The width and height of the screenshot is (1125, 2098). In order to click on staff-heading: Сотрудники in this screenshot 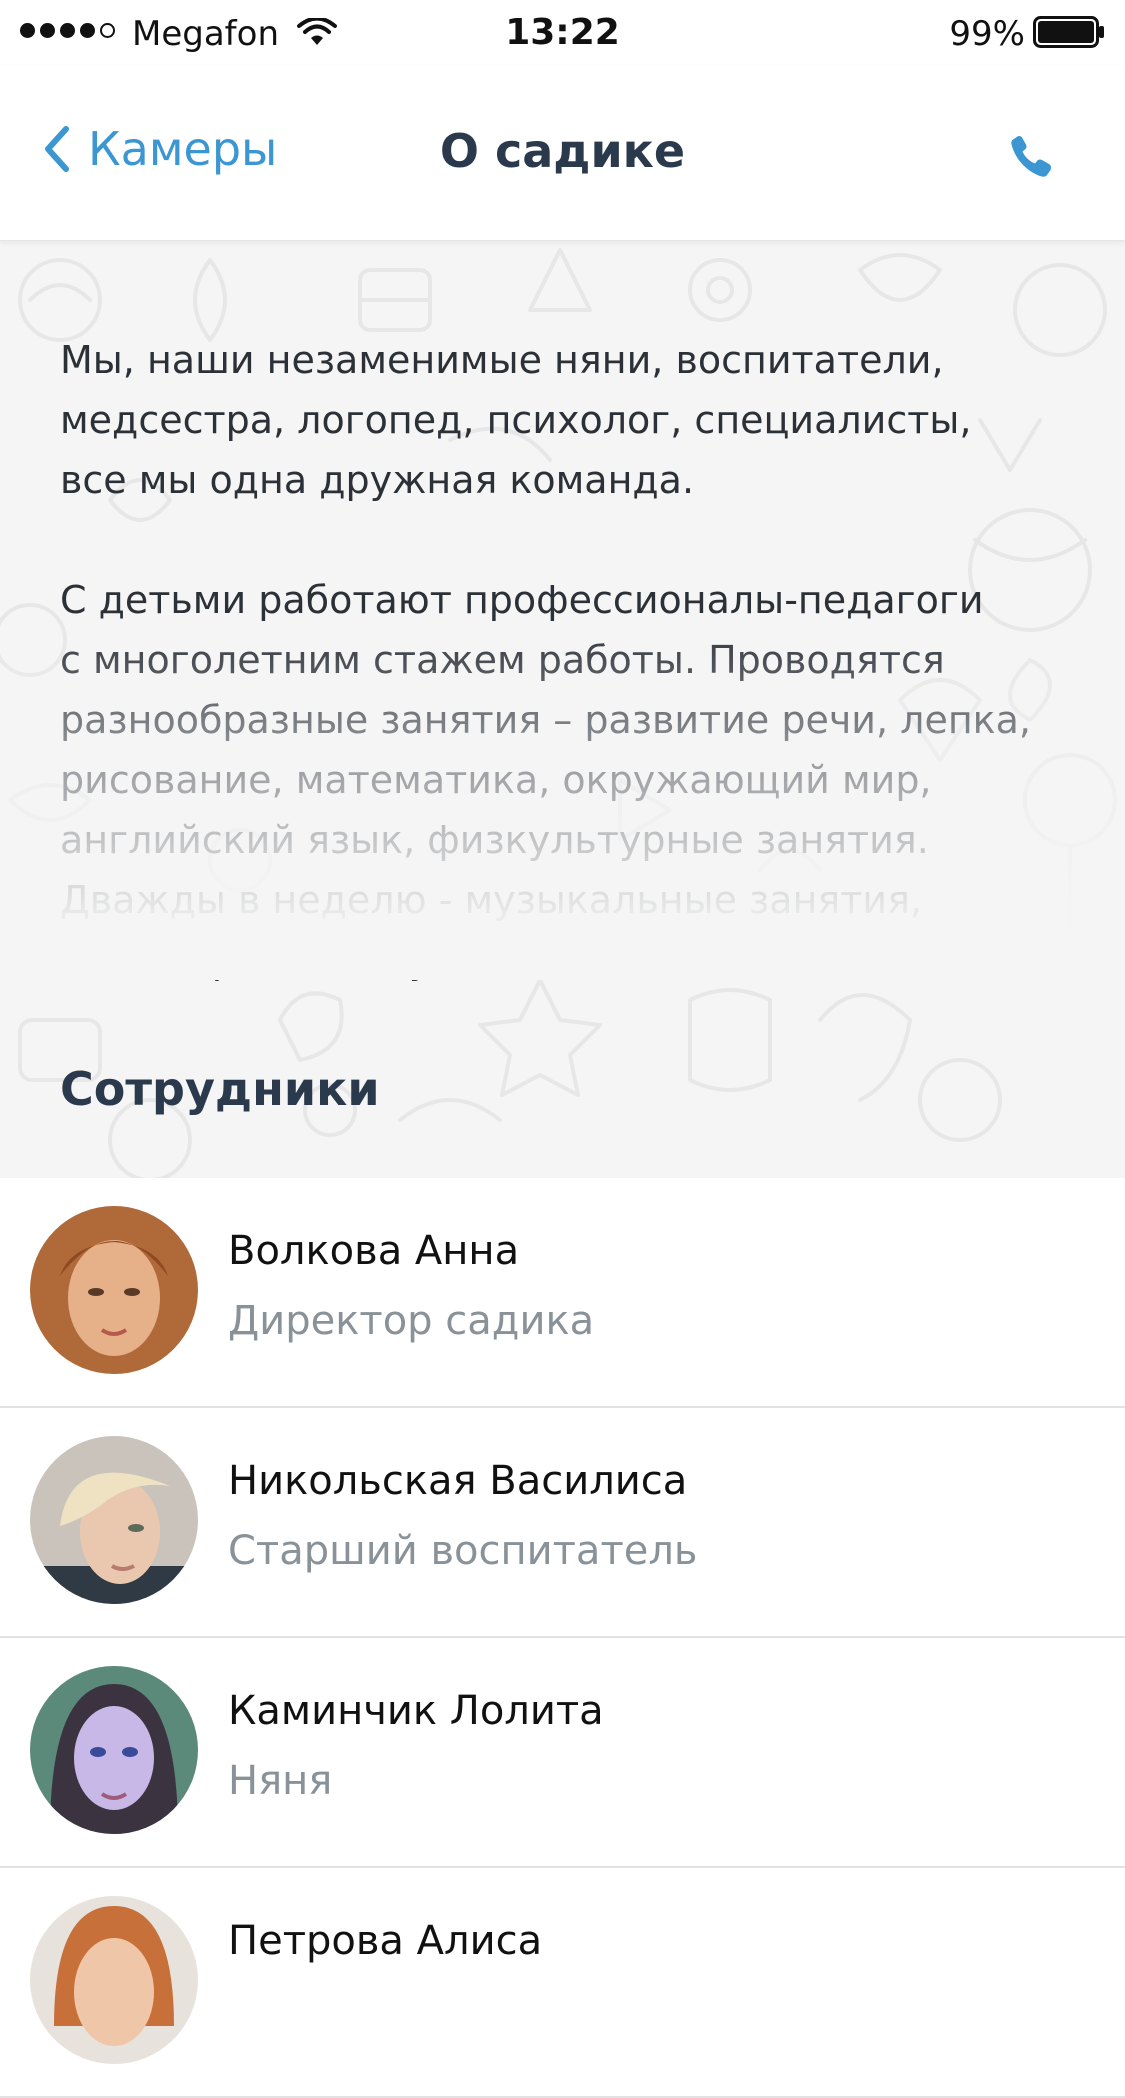, I will do `click(220, 1089)`.